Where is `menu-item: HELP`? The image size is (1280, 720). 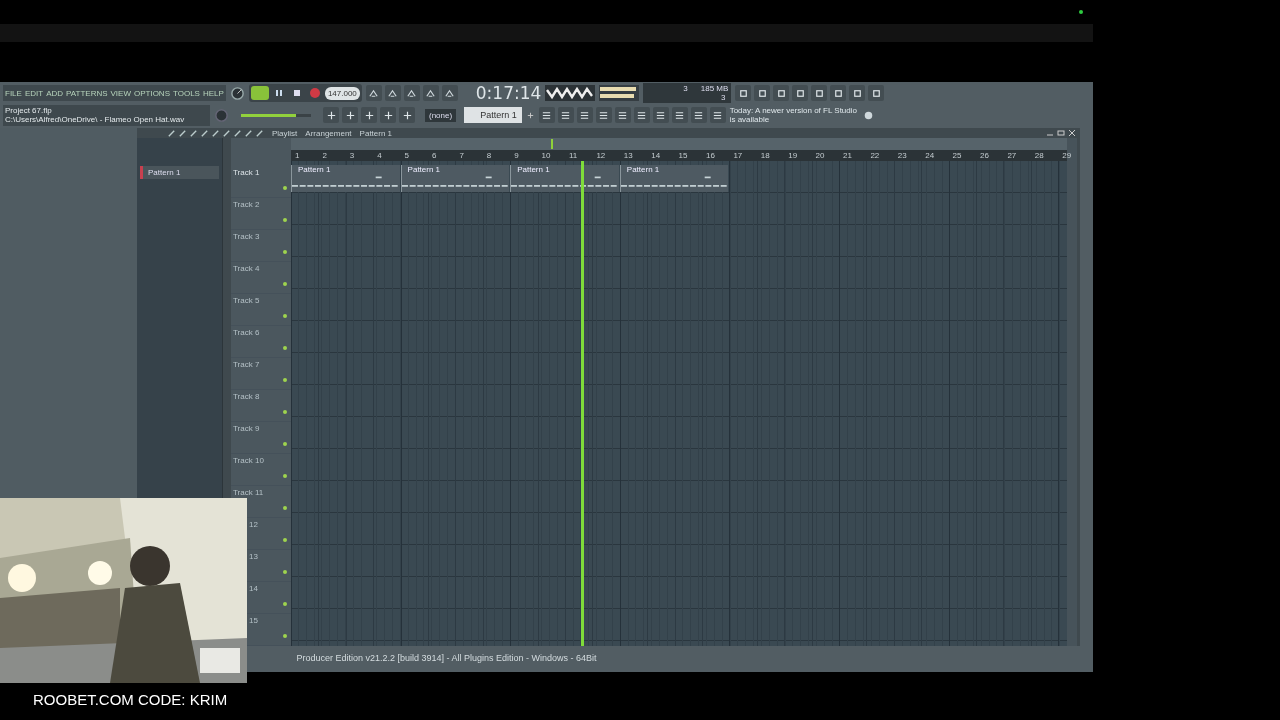
menu-item: HELP is located at coordinates (213, 93).